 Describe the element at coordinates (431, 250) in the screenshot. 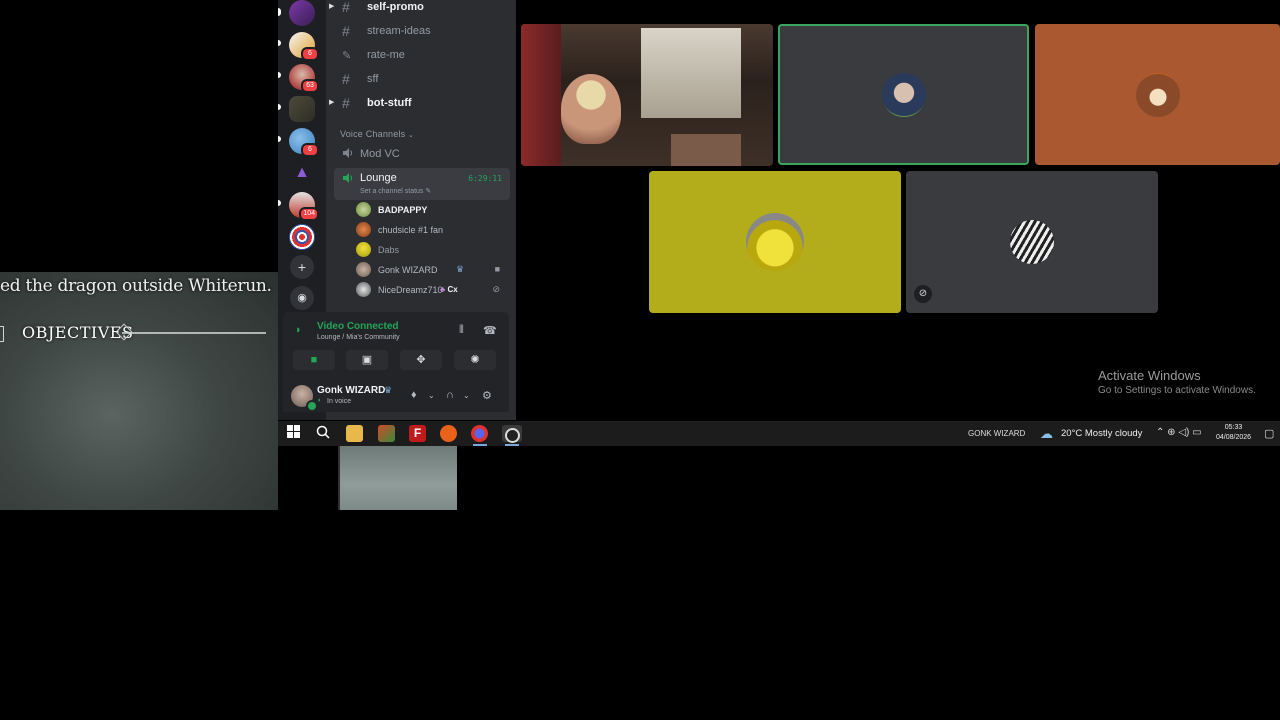

I see `voice-member: Dabs` at that location.